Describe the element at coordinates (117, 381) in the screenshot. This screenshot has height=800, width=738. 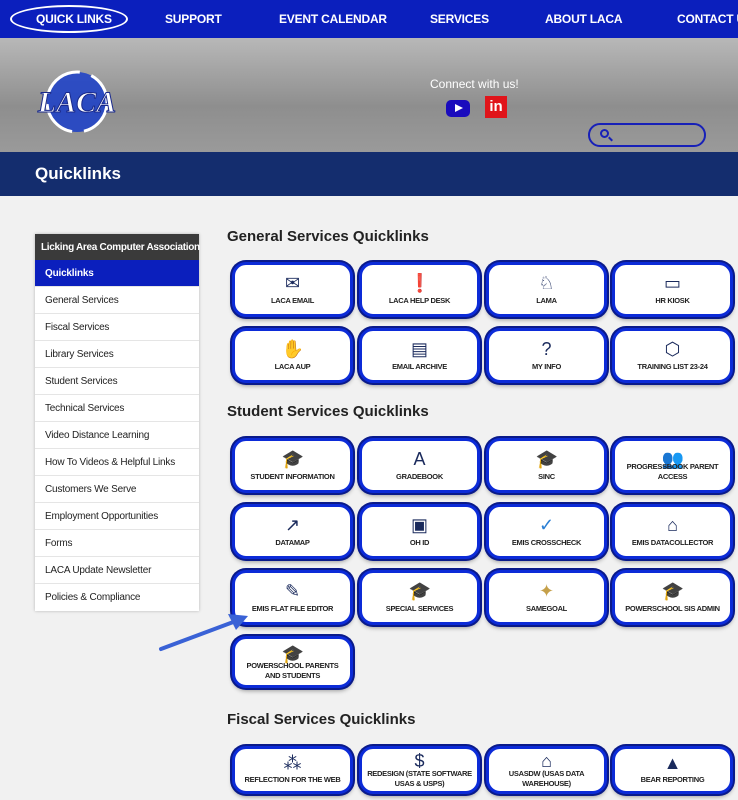
I see `sidebar-item-student-services: Student Services` at that location.